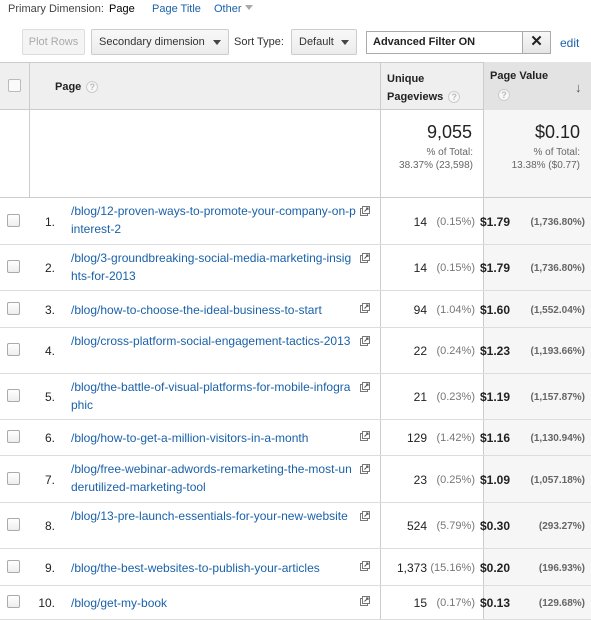 The image size is (591, 620). What do you see at coordinates (415, 97) in the screenshot?
I see `column-header-unique-label-2: Pageviews` at bounding box center [415, 97].